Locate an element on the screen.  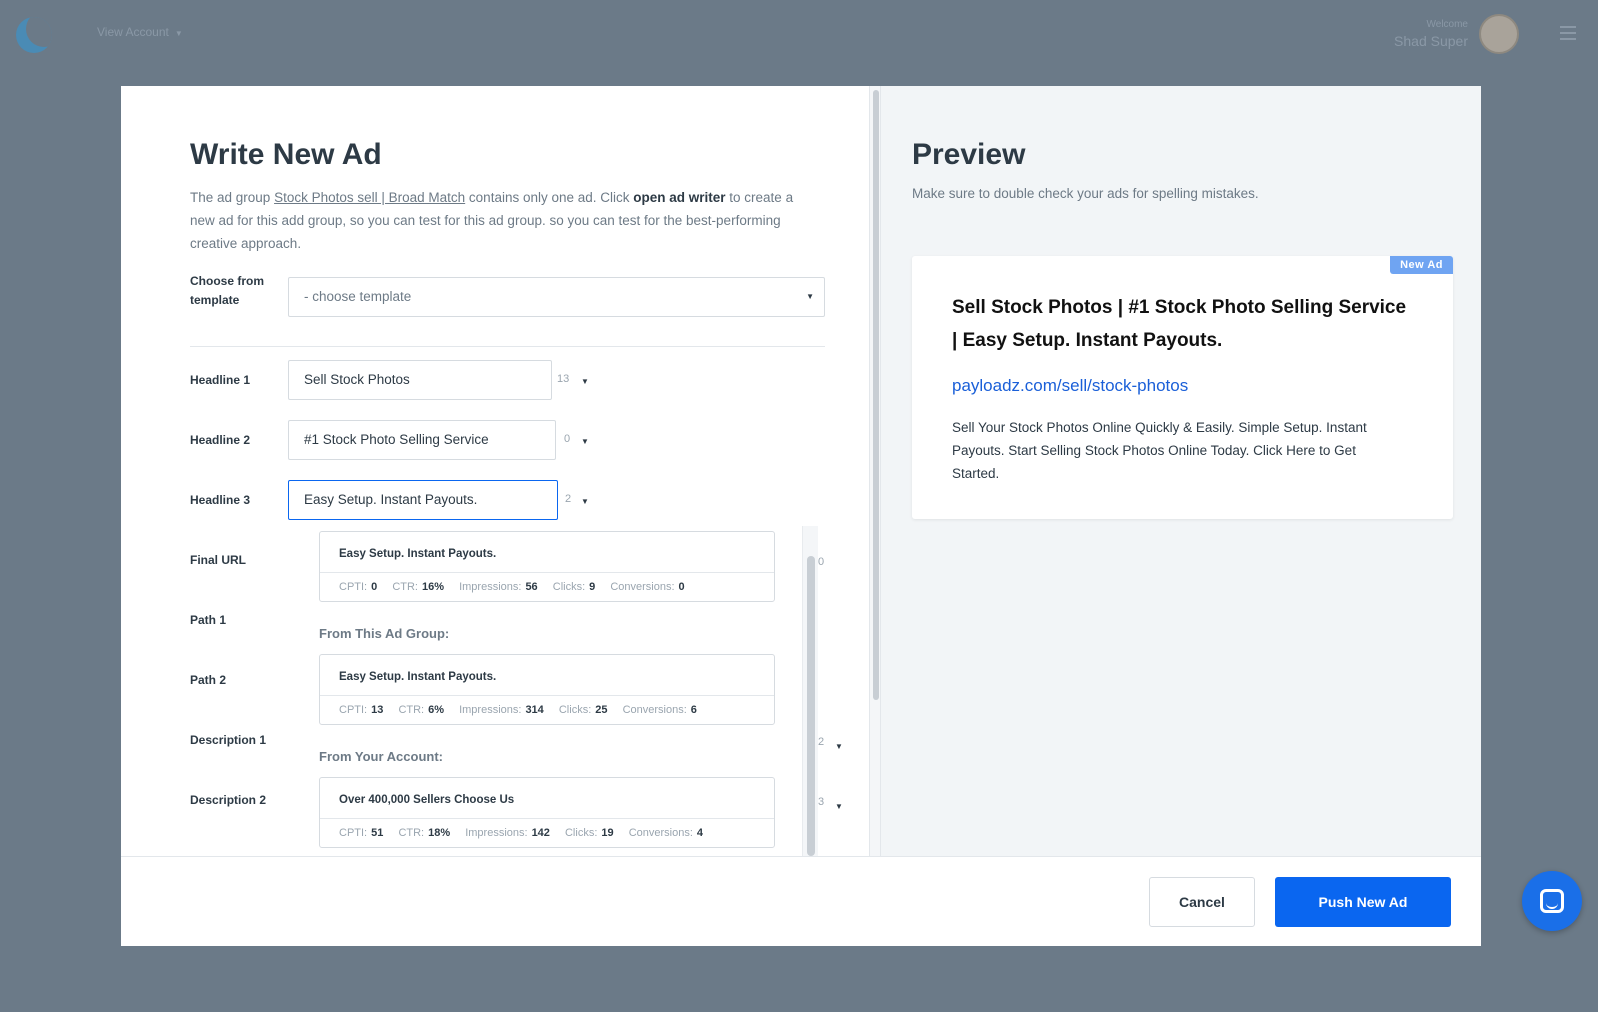
ctr-value: 18% is located at coordinates (439, 833).